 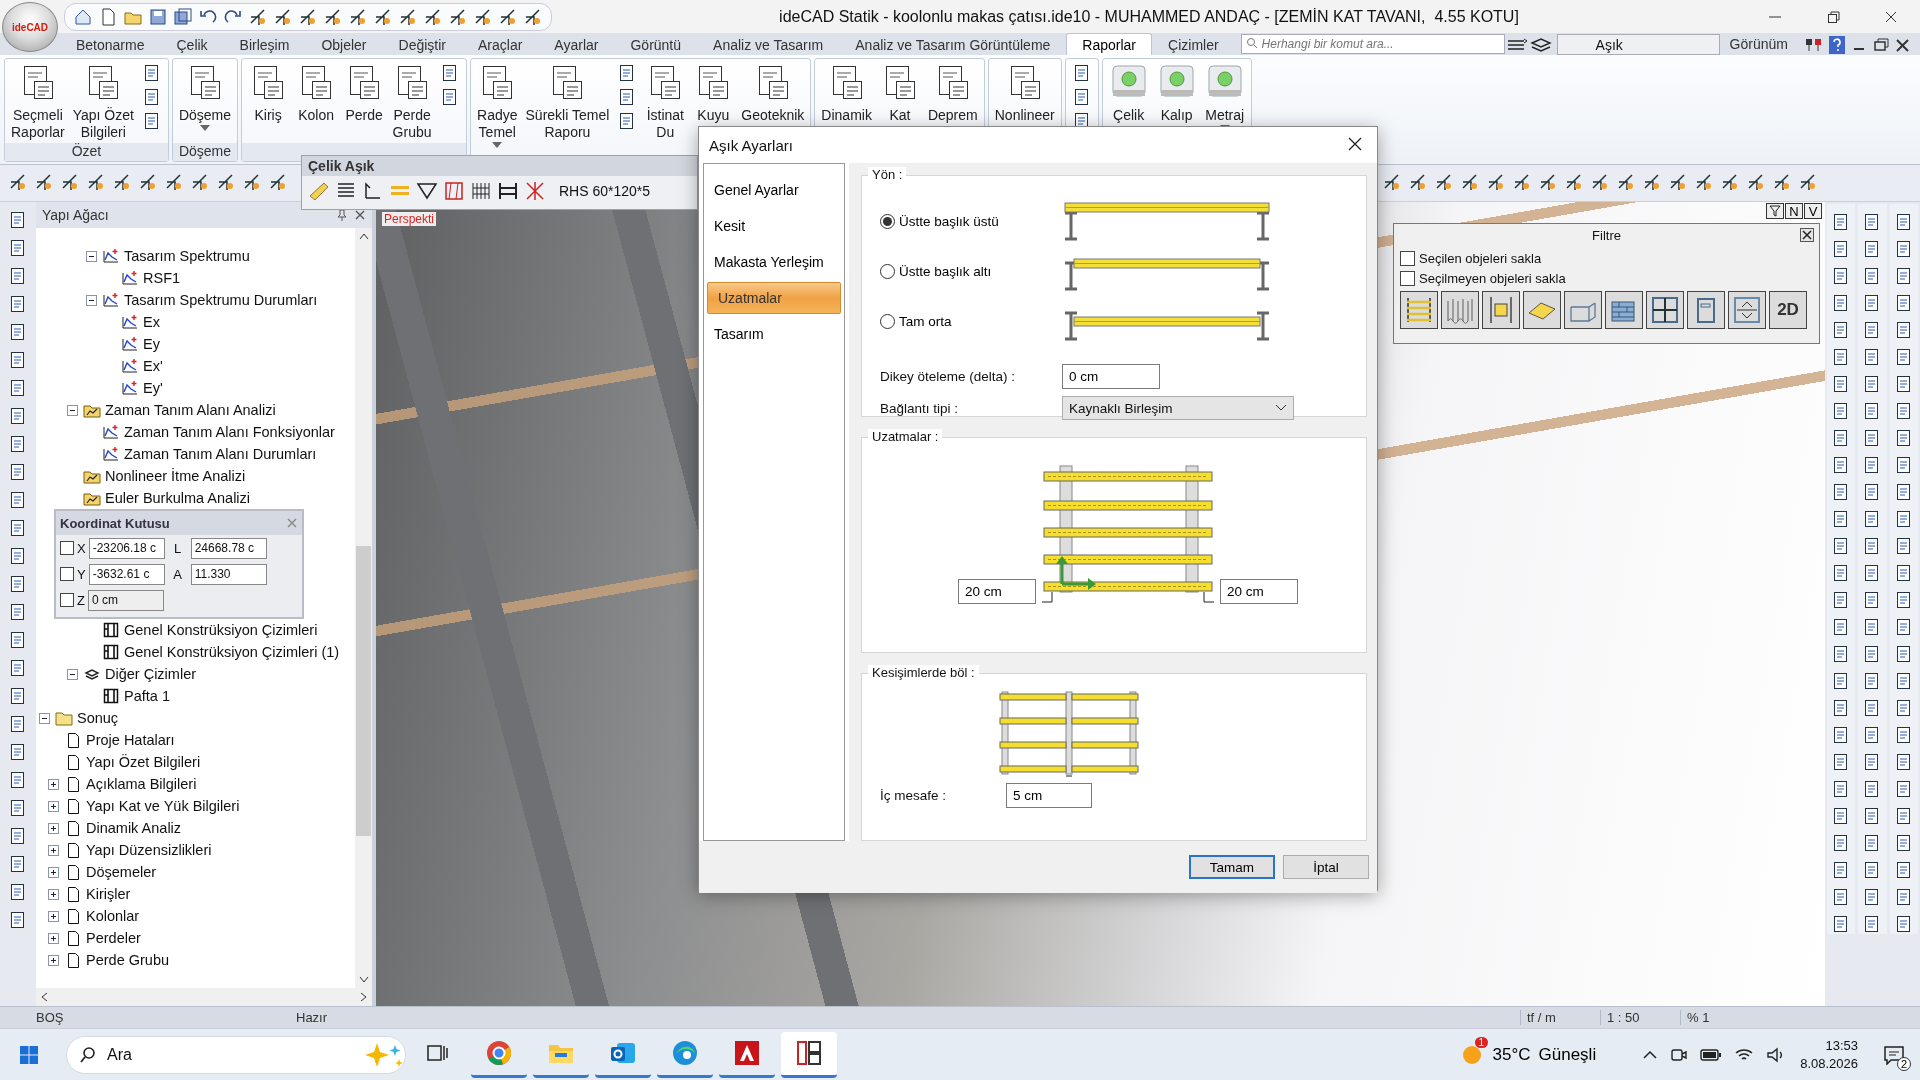 I want to click on taskbar-app-button, so click(x=809, y=1054).